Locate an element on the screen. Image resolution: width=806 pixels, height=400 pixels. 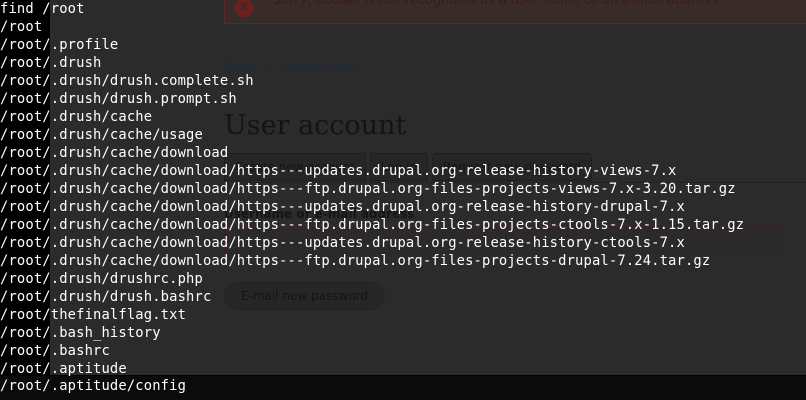
terminal-line: /root/.drush/cache/usage is located at coordinates (101, 135).